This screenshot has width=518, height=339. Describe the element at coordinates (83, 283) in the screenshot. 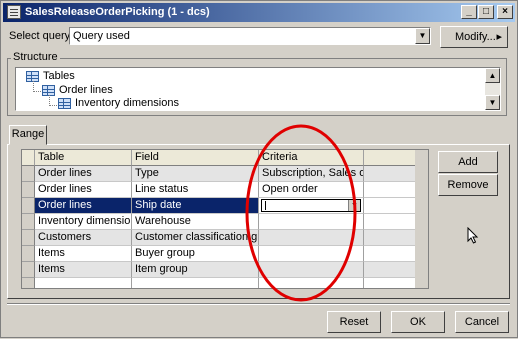

I see `cell-table` at that location.